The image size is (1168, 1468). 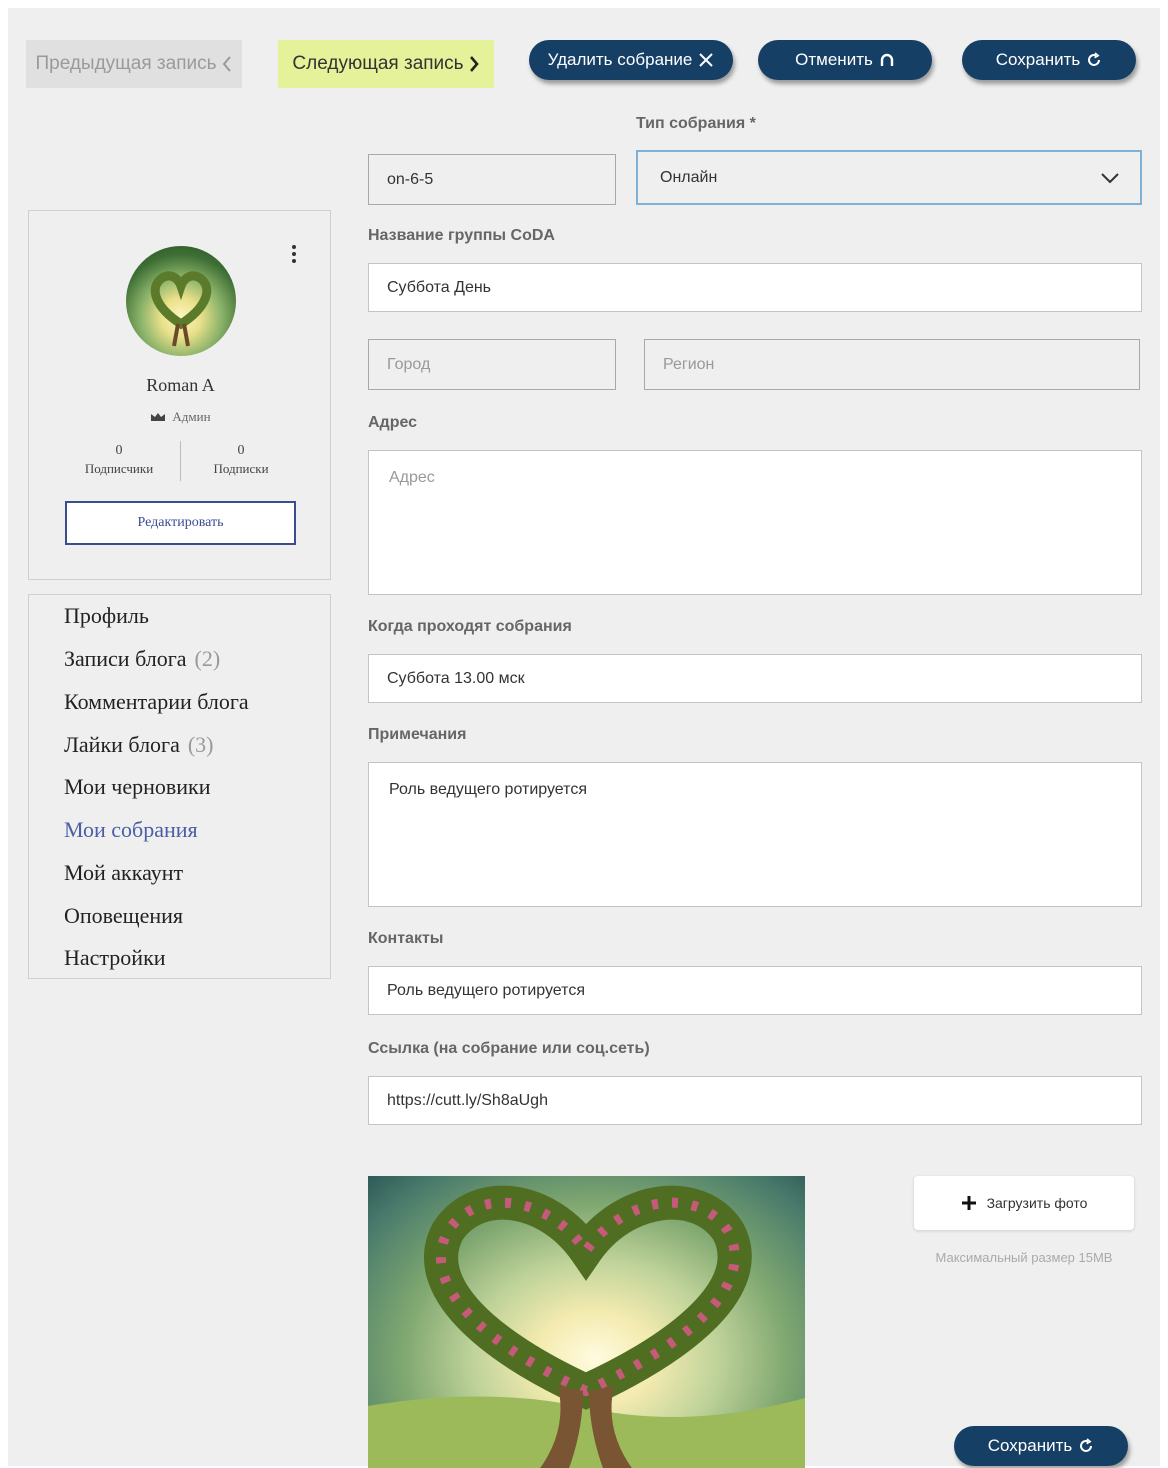 What do you see at coordinates (1038, 59) in the screenshot?
I see `save-label: Сохранить` at bounding box center [1038, 59].